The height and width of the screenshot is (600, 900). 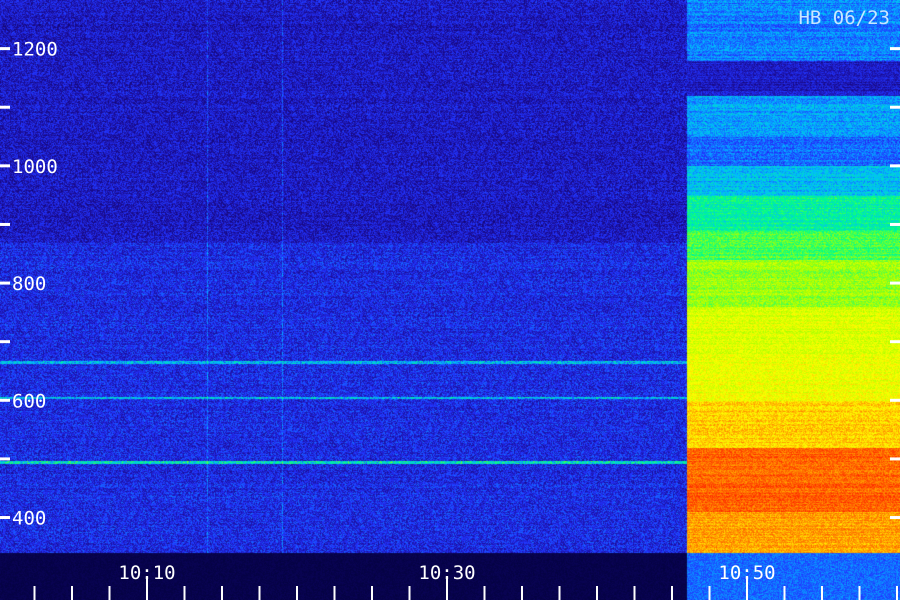 What do you see at coordinates (746, 573) in the screenshot?
I see `x-tick-label-2: 10:50` at bounding box center [746, 573].